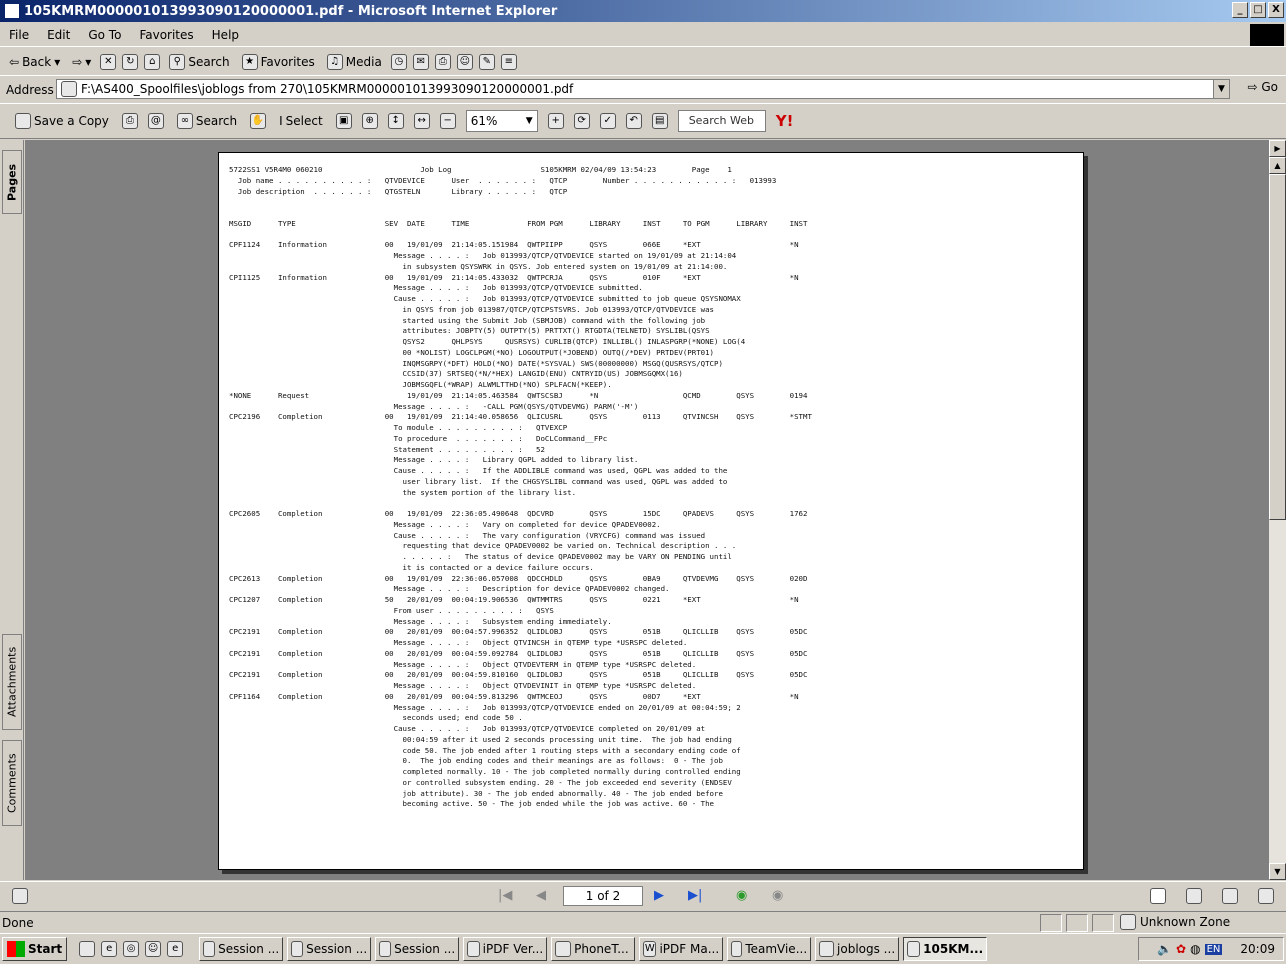 This screenshot has height=964, width=1286. I want to click on continuous-facing-icon, so click(1266, 896).